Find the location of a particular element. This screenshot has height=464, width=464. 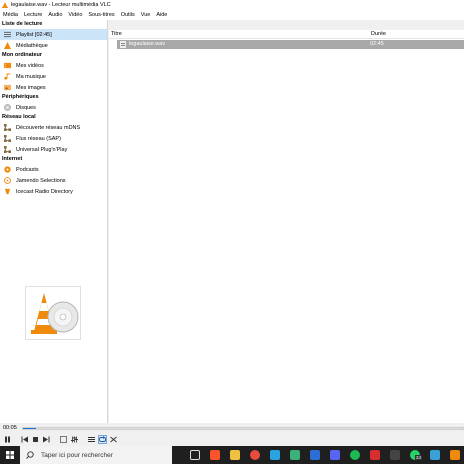

stop-button is located at coordinates (35, 439).